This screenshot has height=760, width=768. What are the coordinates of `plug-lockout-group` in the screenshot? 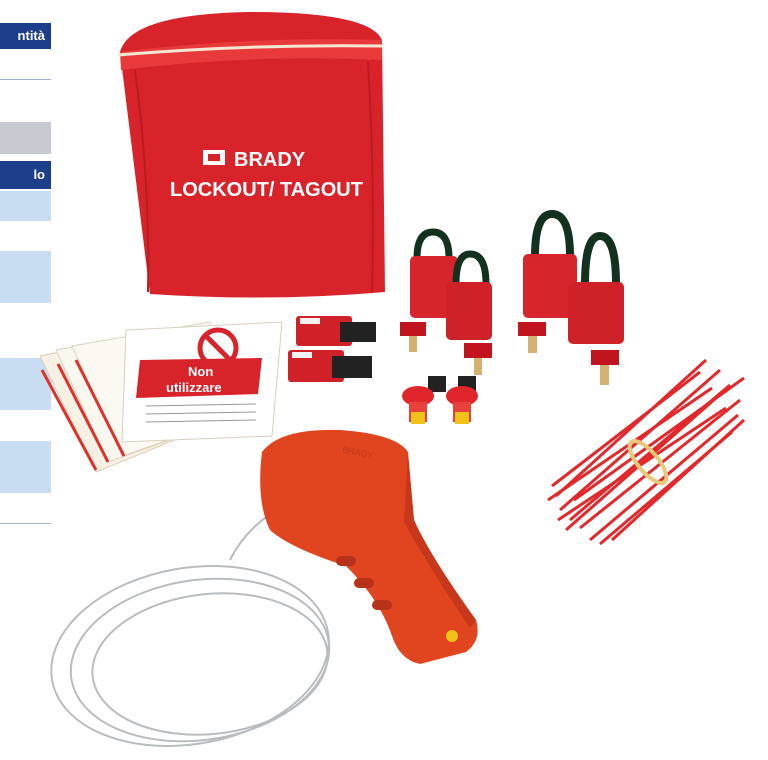 It's located at (440, 400).